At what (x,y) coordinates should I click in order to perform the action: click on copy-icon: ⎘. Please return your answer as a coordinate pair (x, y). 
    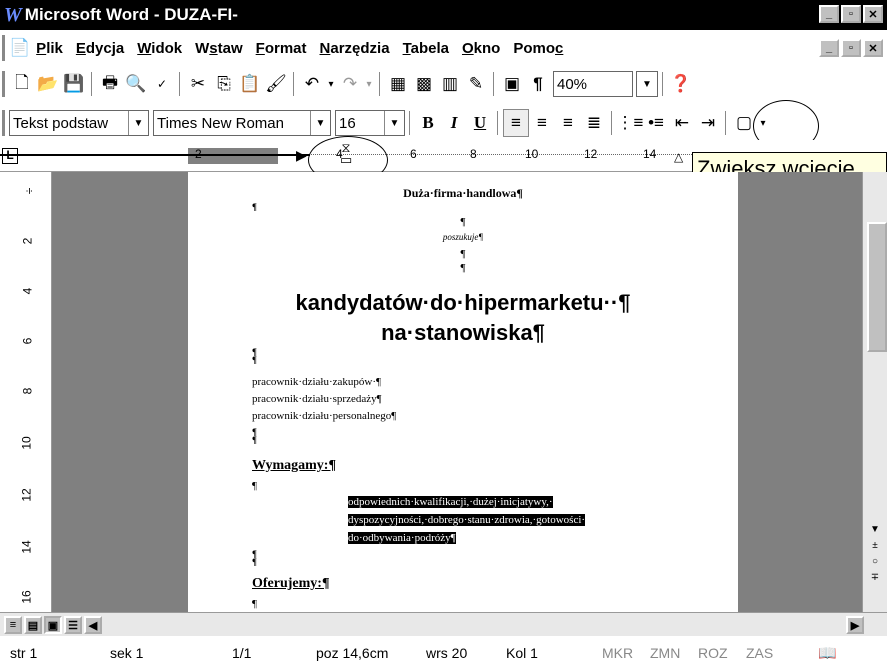
    Looking at the image, I should click on (224, 84).